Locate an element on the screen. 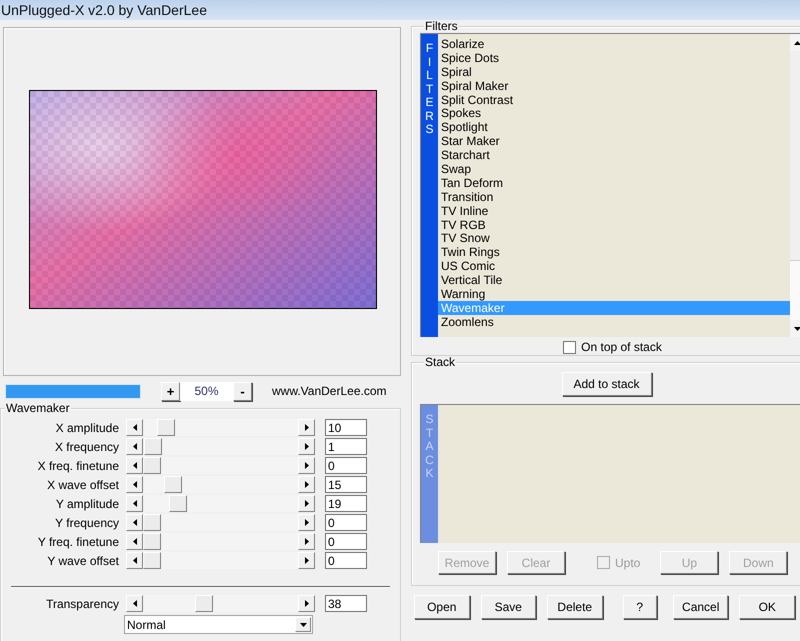 Image resolution: width=800 pixels, height=641 pixels. zoom-out-button: - is located at coordinates (242, 391).